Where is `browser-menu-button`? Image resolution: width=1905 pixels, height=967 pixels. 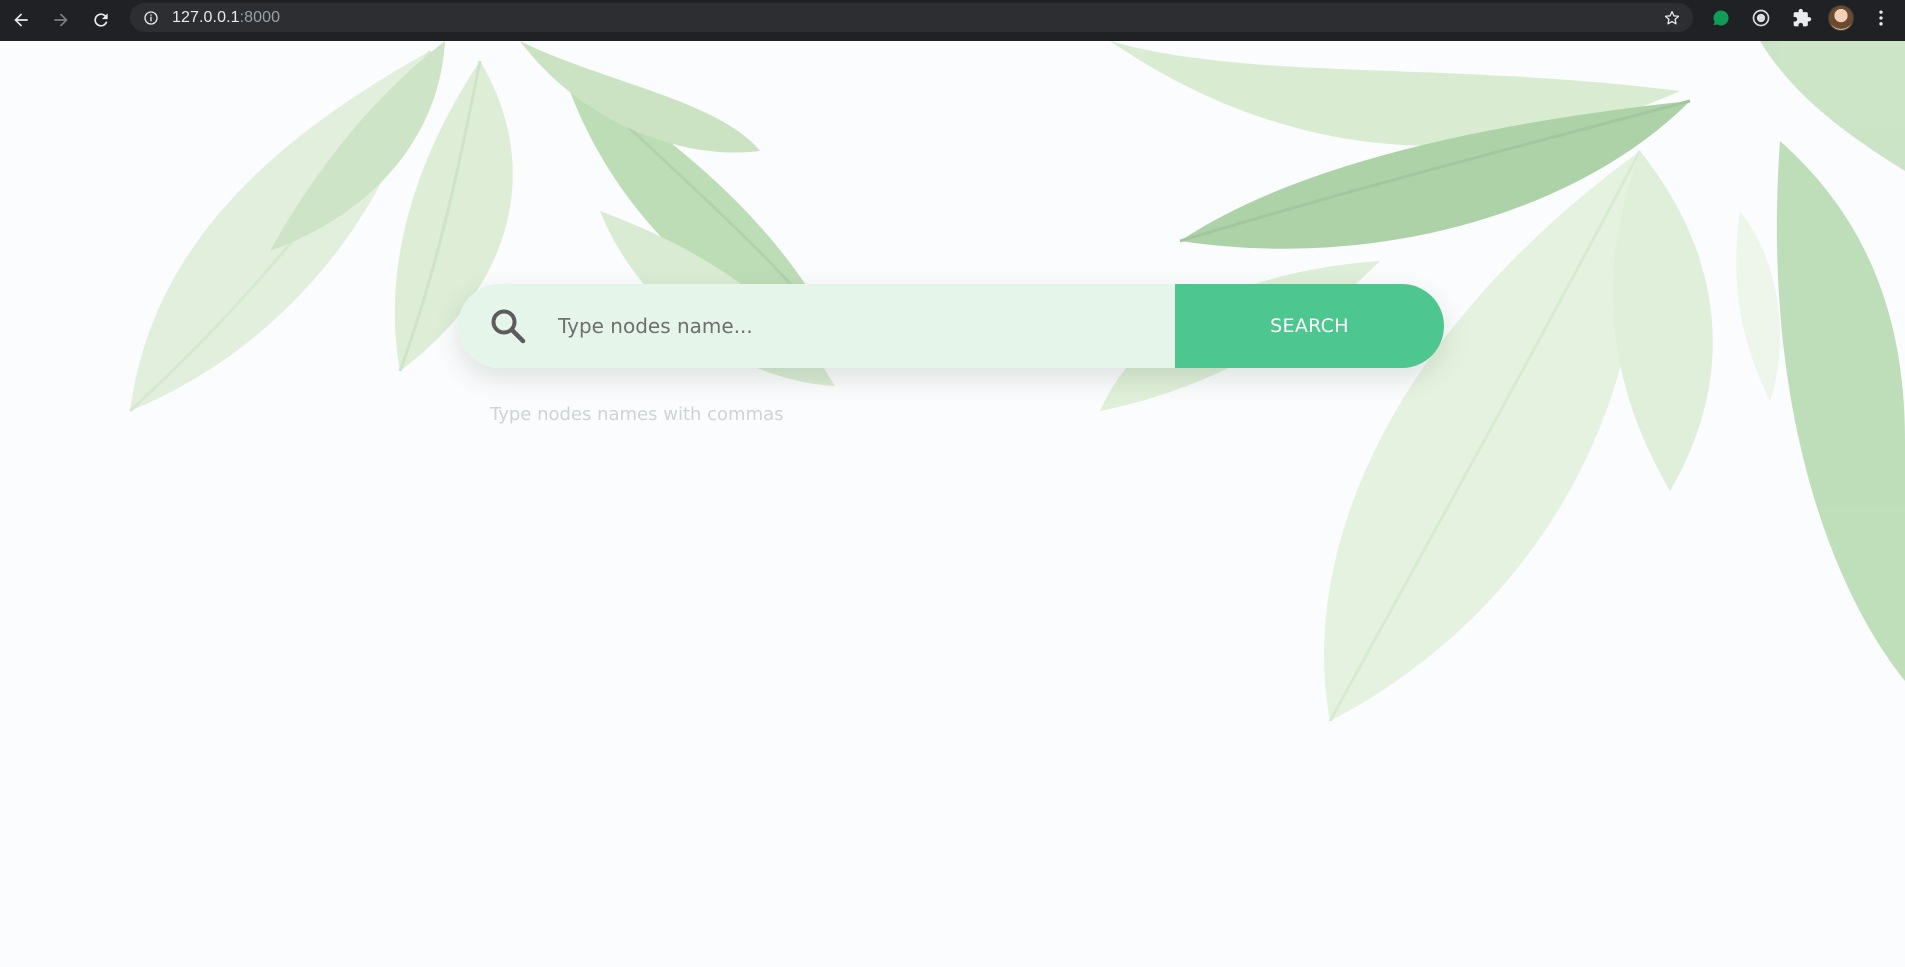
browser-menu-button is located at coordinates (1881, 18).